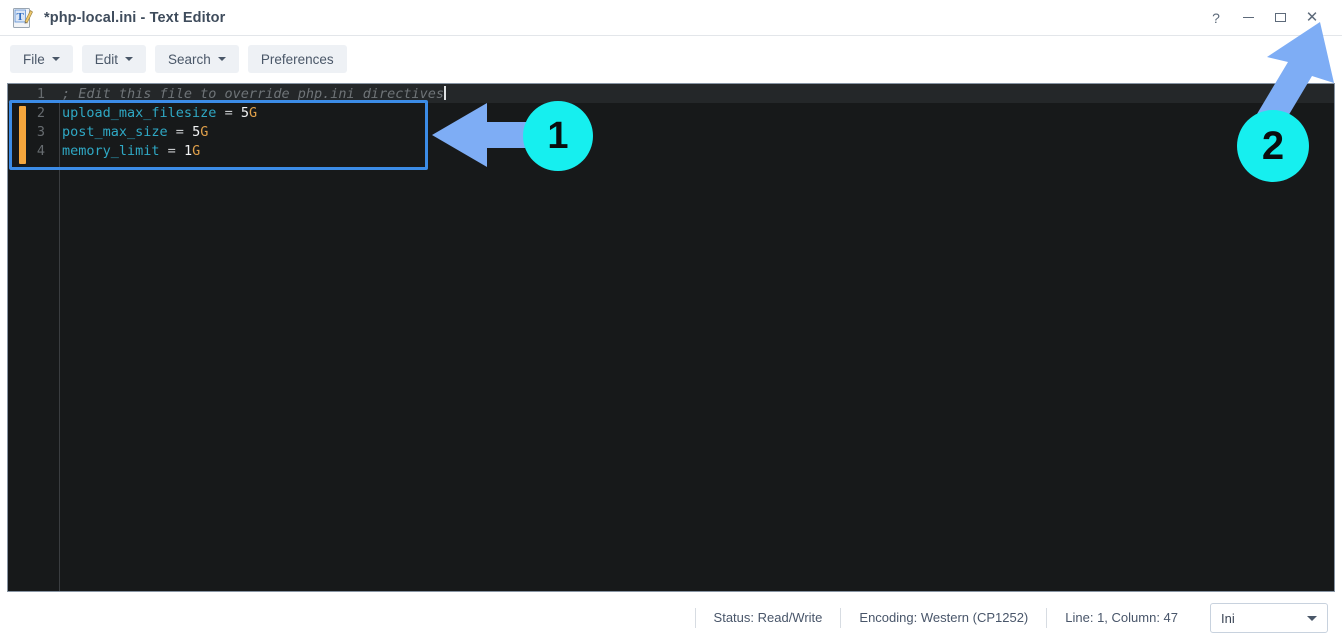 This screenshot has width=1342, height=640. I want to click on text-cursor, so click(445, 92).